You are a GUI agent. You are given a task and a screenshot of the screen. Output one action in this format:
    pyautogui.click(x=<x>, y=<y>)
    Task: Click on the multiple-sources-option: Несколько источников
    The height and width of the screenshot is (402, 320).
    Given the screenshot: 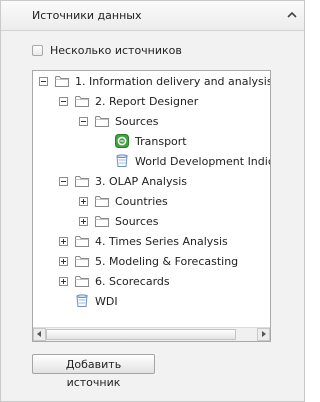 What is the action you would take?
    pyautogui.click(x=107, y=50)
    